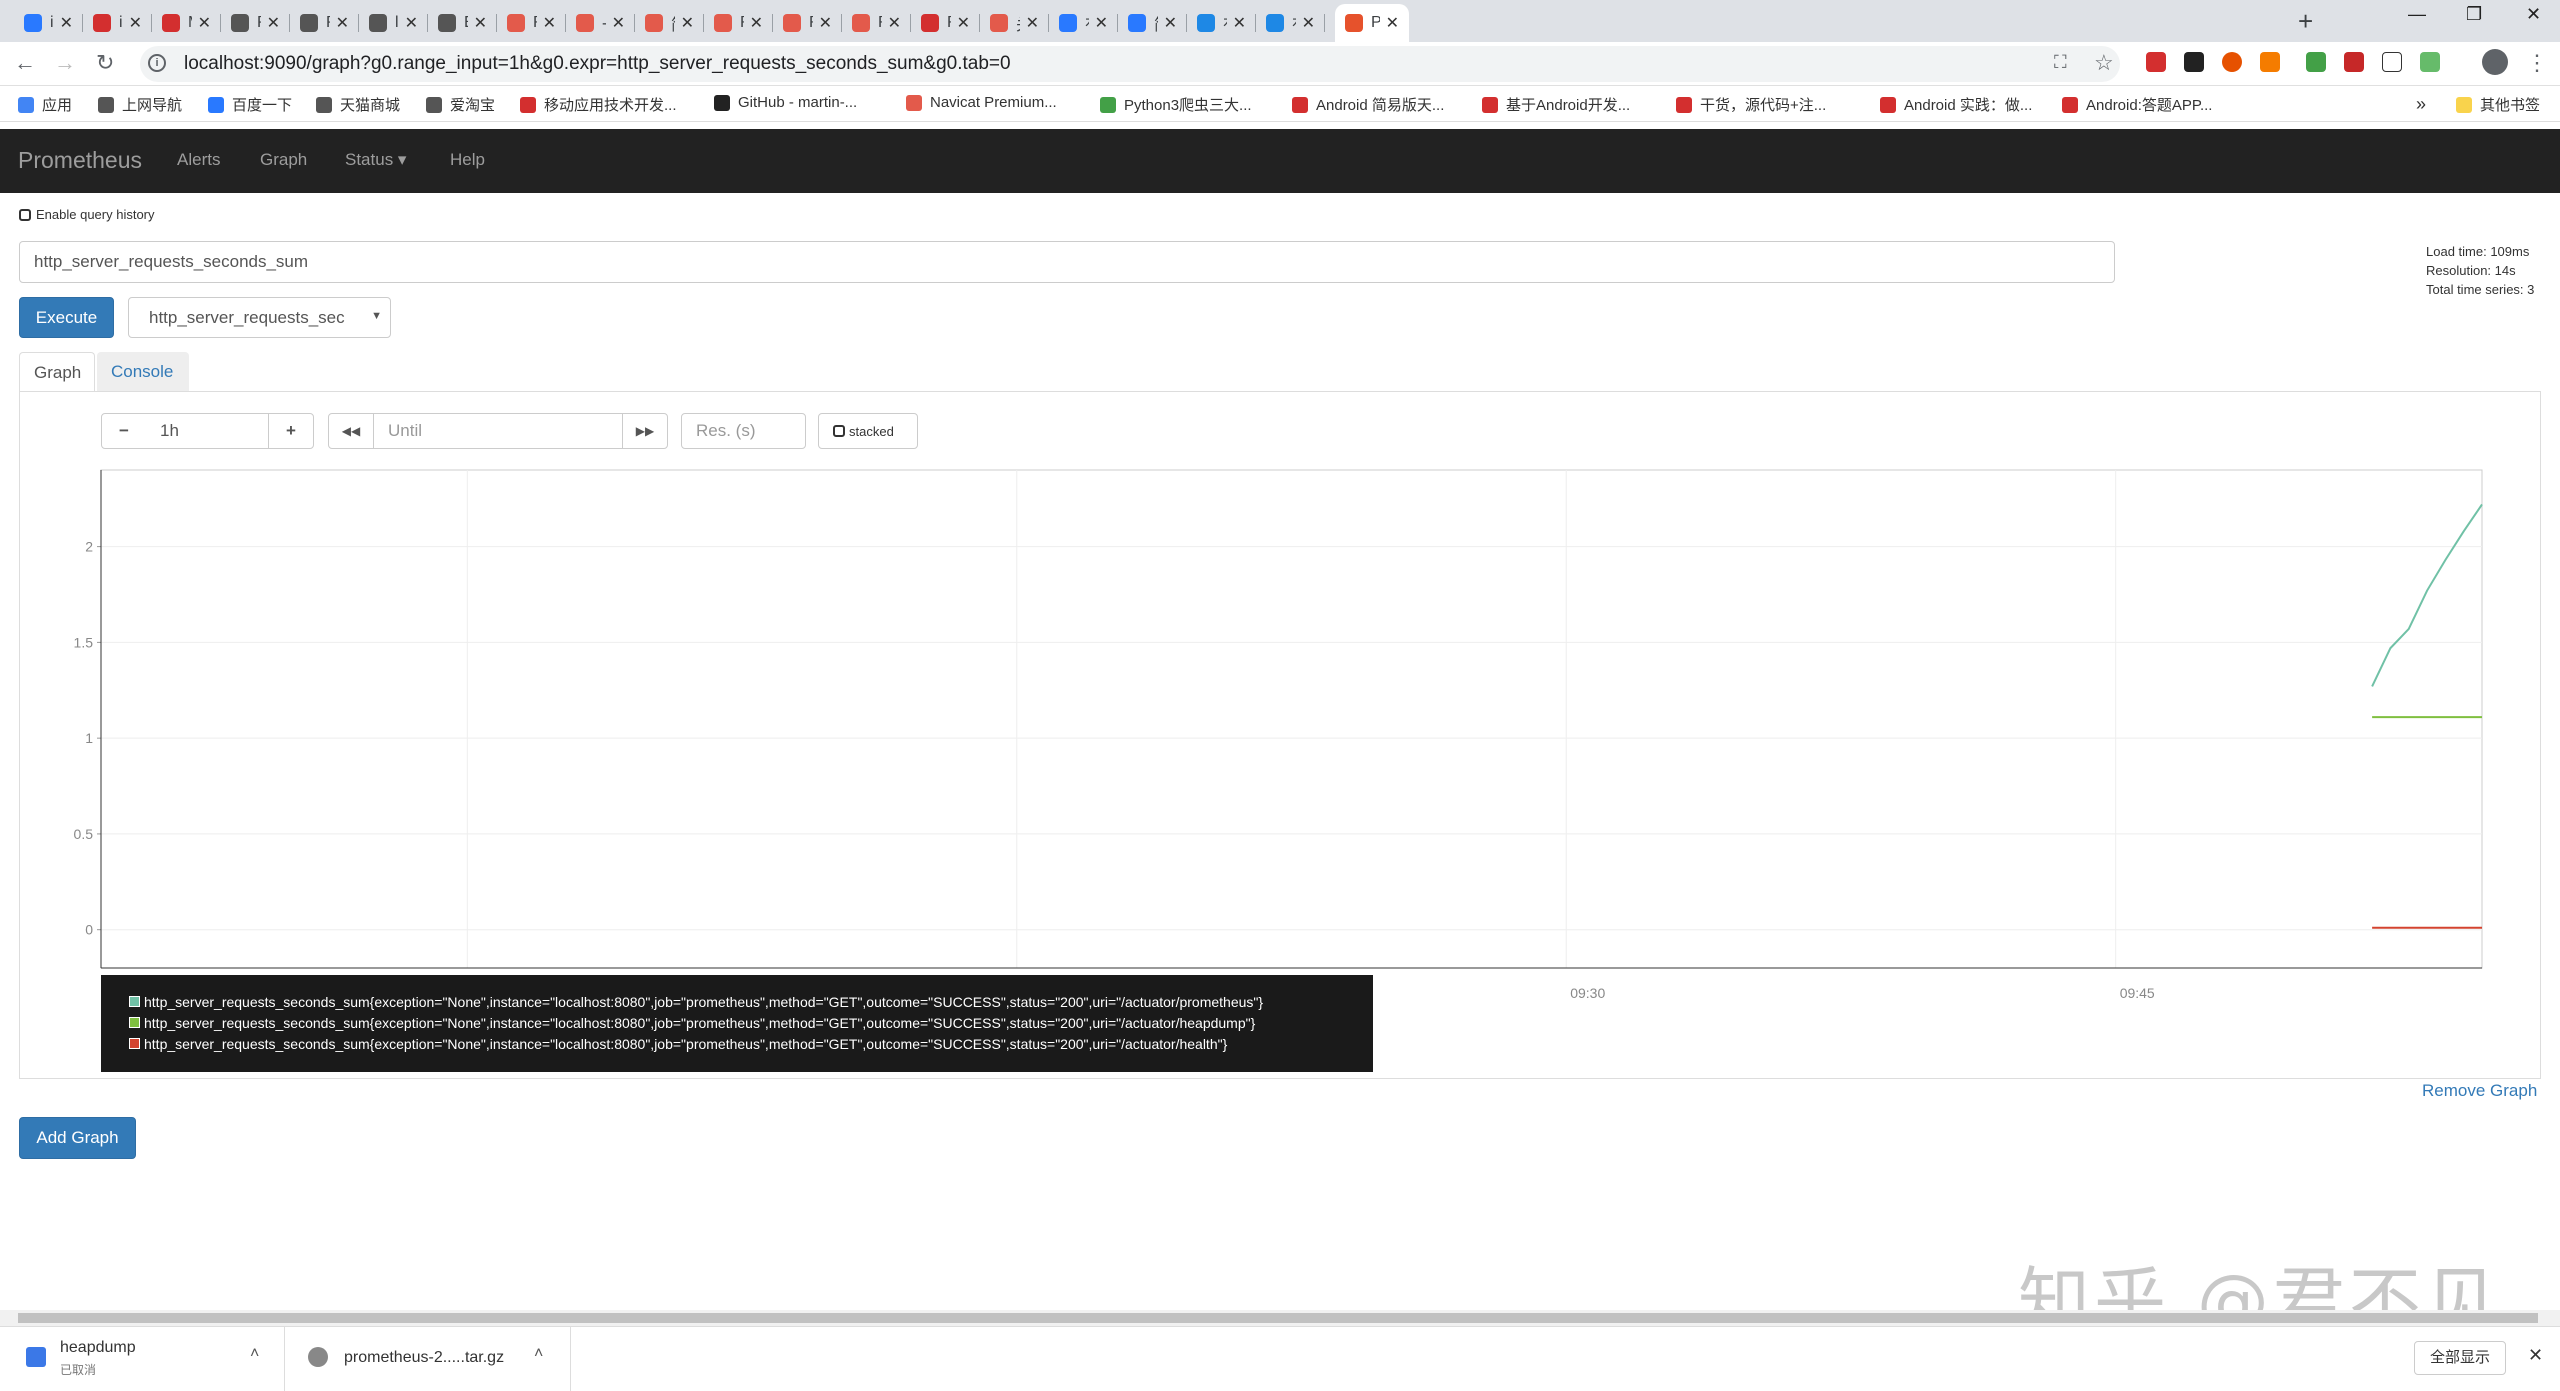 This screenshot has width=2560, height=1391. Describe the element at coordinates (2137, 993) in the screenshot. I see `x-tick-label: 09:45` at that location.